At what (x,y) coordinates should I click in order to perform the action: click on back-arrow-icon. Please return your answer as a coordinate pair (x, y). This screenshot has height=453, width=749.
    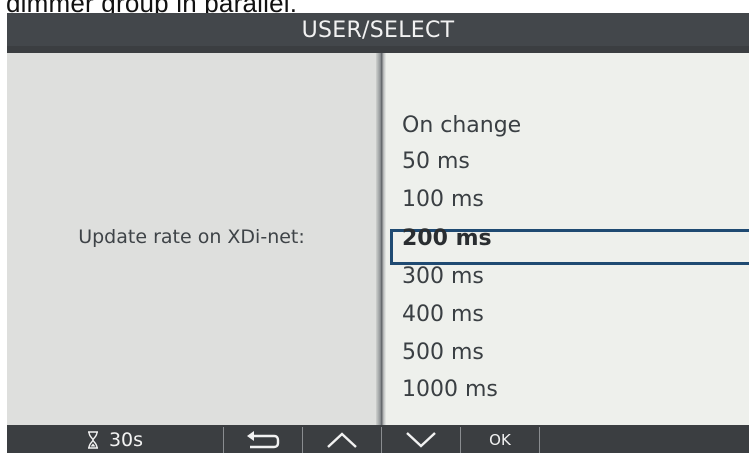
    Looking at the image, I should click on (263, 440).